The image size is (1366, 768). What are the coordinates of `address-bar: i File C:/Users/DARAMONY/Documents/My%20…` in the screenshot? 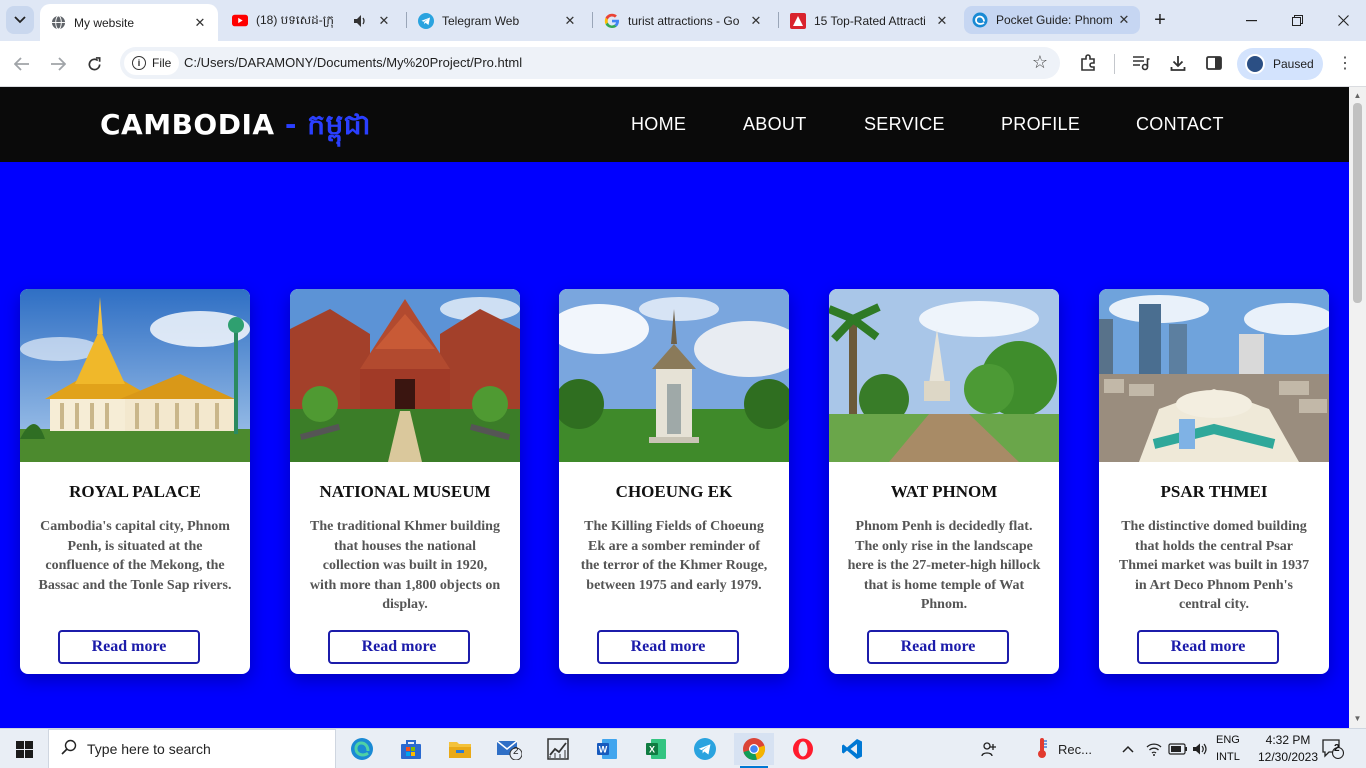 It's located at (590, 63).